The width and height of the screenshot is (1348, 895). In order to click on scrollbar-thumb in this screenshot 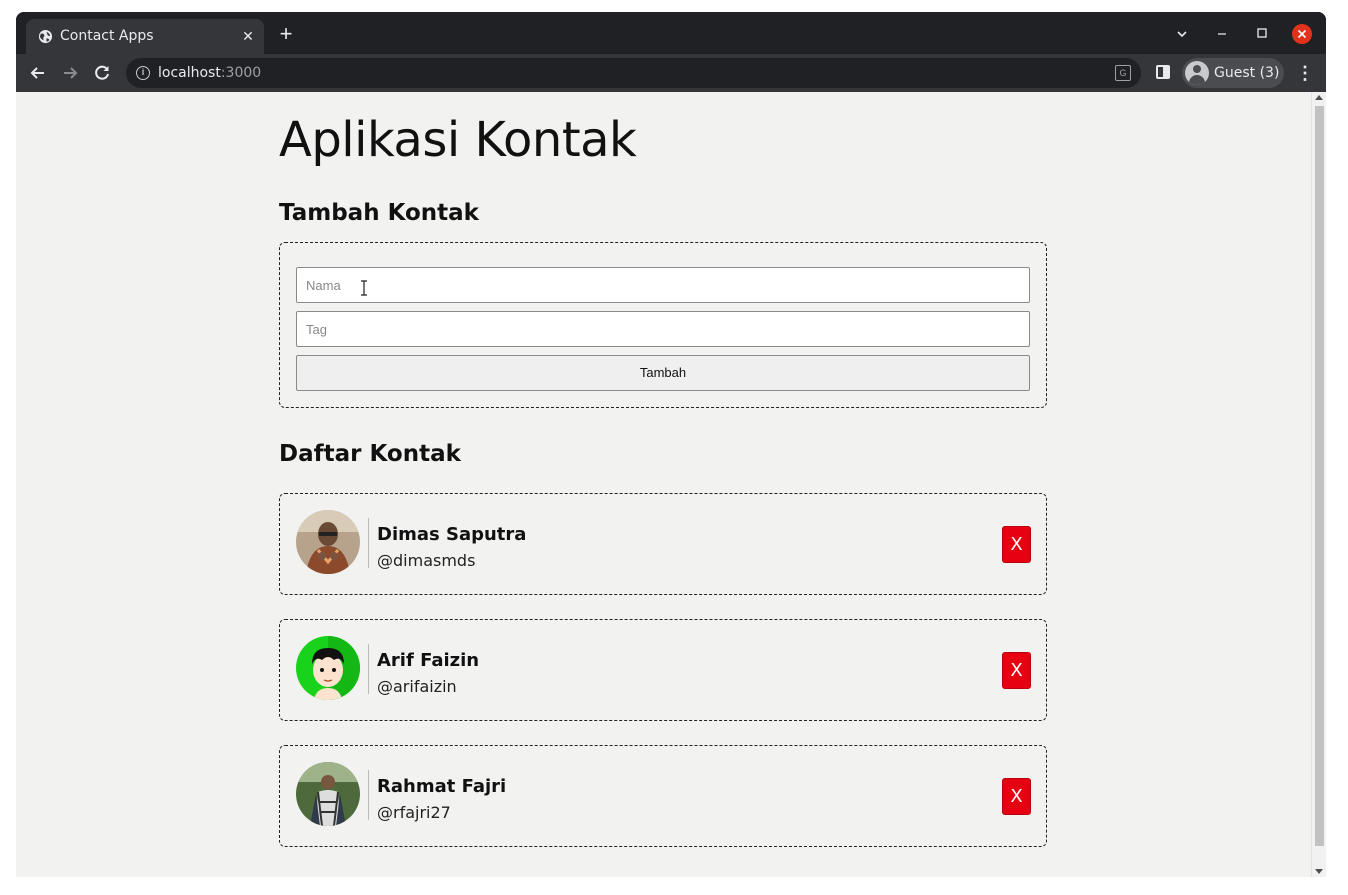, I will do `click(1319, 476)`.